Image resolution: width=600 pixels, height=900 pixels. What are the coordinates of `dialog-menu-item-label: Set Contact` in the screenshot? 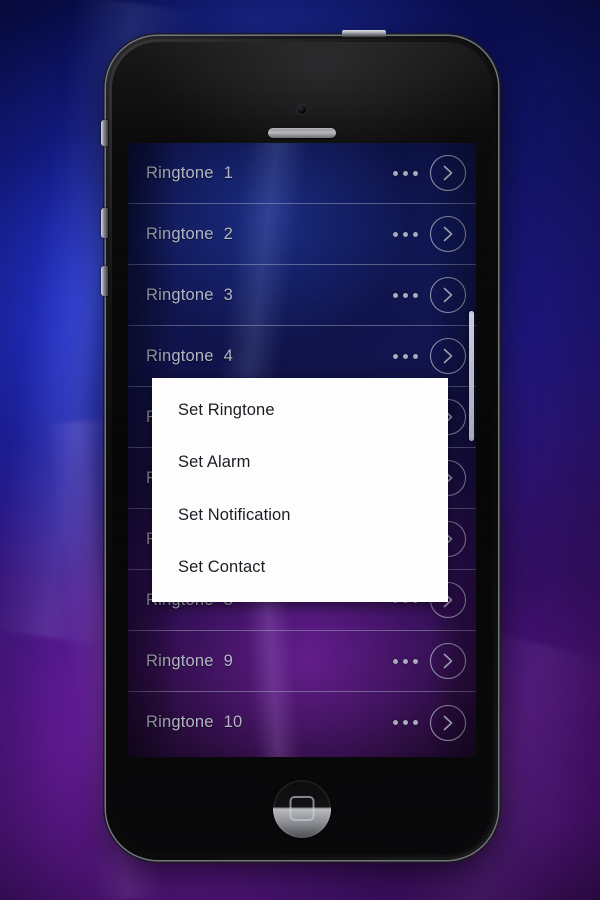 It's located at (222, 567).